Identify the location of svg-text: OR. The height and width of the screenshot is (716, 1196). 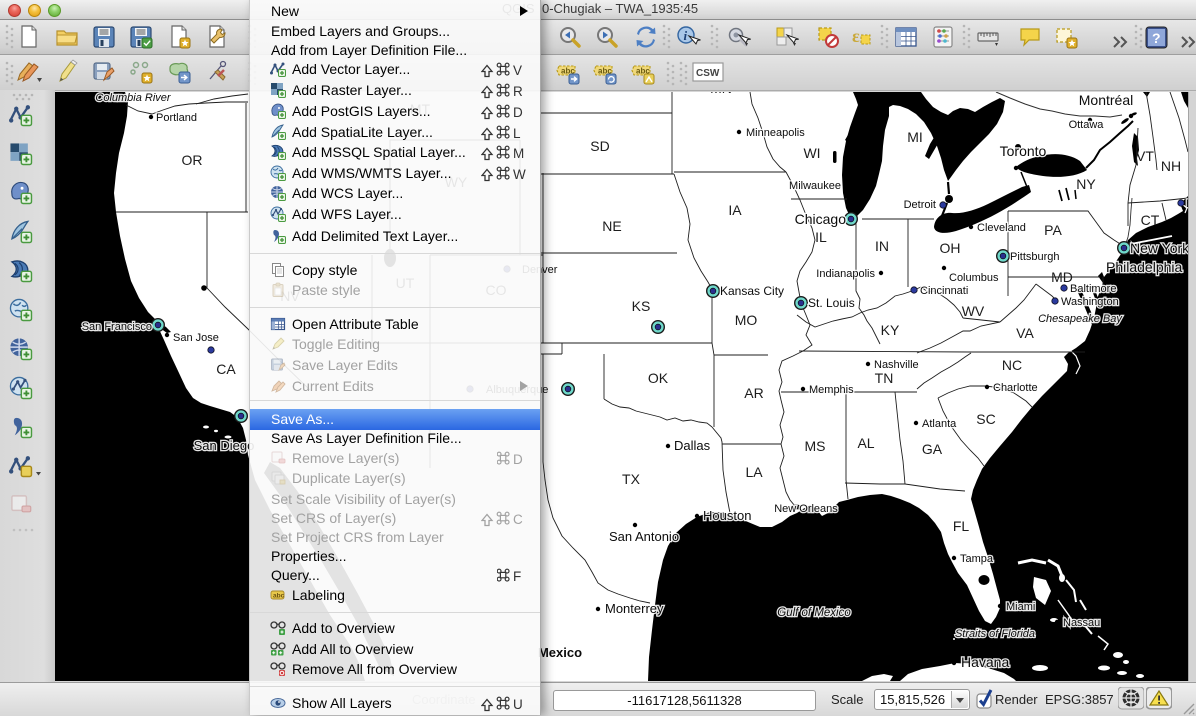
(192, 160).